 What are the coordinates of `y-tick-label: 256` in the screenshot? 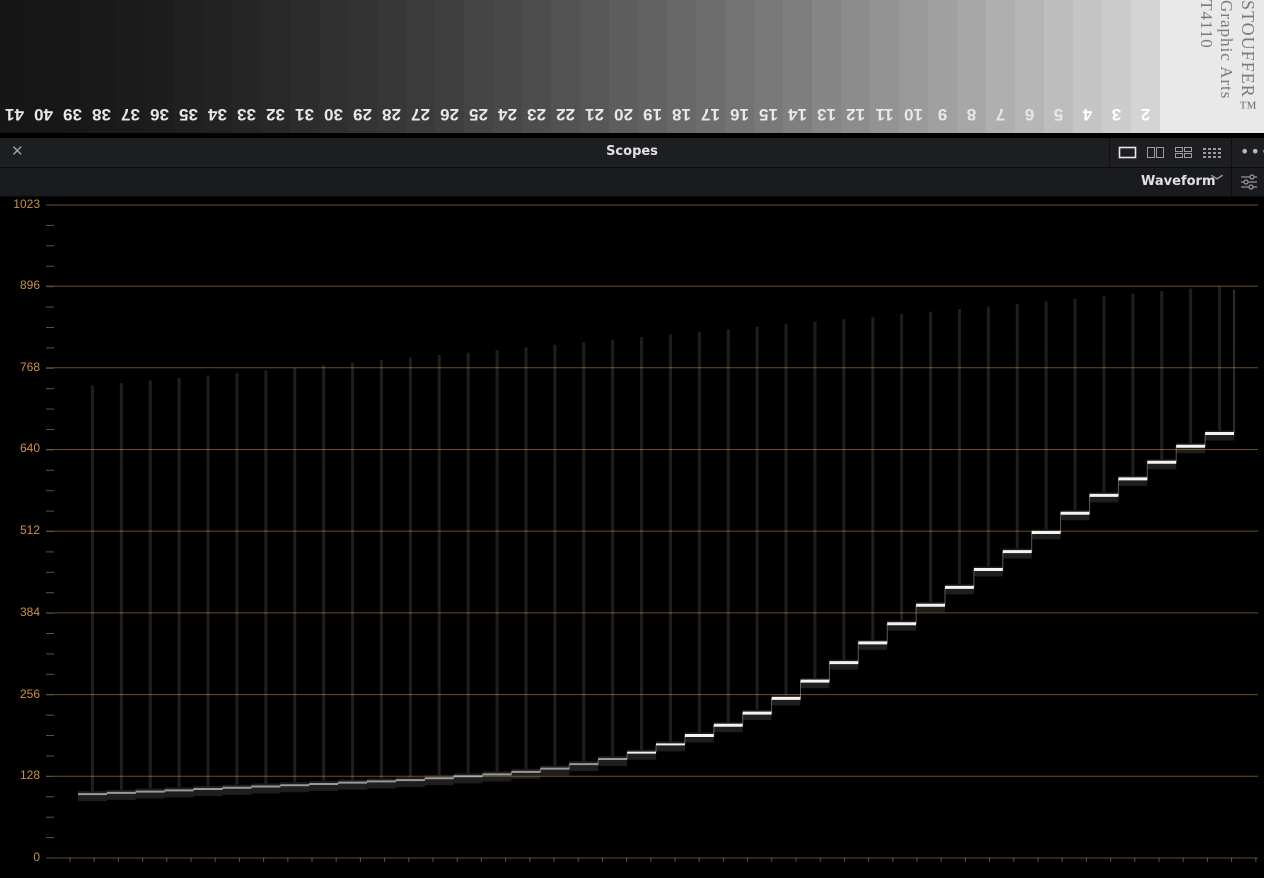 It's located at (29, 693).